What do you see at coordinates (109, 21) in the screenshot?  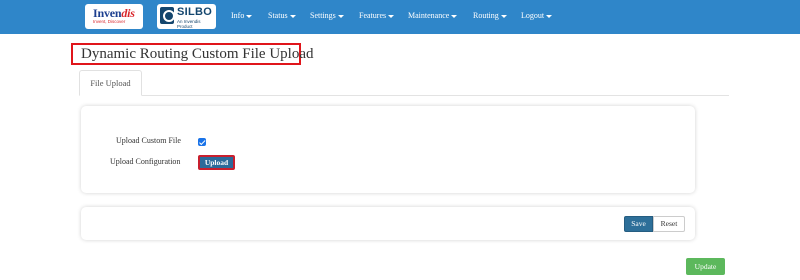 I see `invendis-logo-tagline: Invent, Discover` at bounding box center [109, 21].